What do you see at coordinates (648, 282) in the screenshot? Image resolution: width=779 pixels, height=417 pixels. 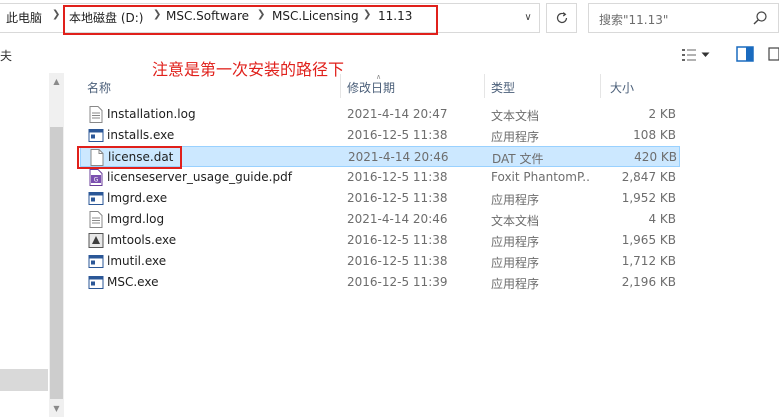 I see `file-size: 2,196 KB` at bounding box center [648, 282].